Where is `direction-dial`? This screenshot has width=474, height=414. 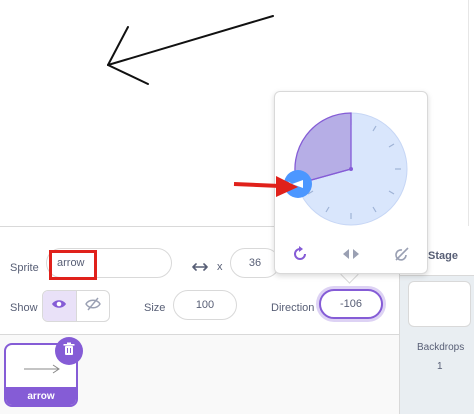
direction-dial is located at coordinates (351, 167).